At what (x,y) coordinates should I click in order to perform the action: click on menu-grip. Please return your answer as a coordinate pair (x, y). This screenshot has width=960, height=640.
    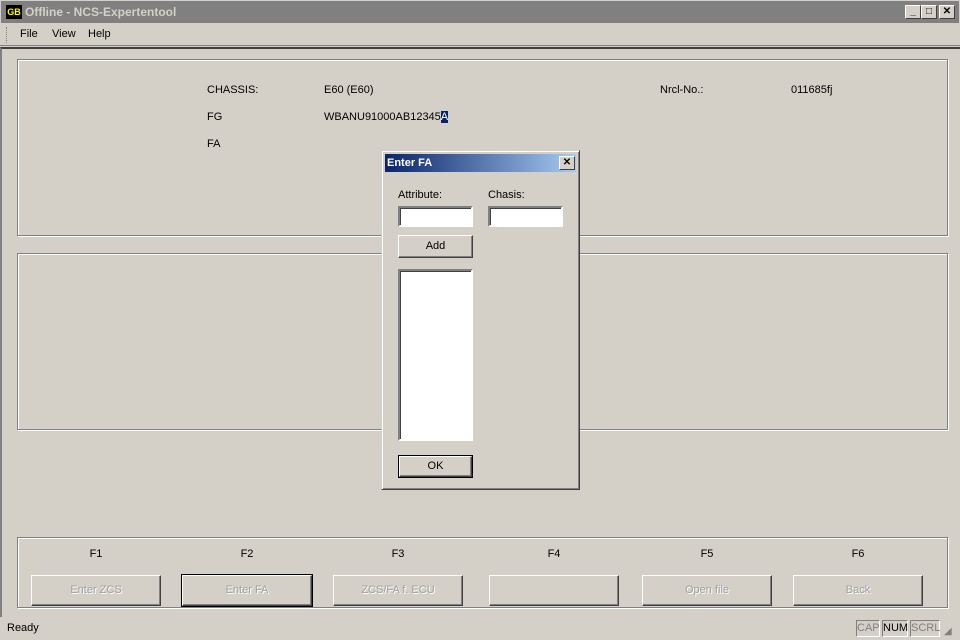
    Looking at the image, I should click on (7, 35).